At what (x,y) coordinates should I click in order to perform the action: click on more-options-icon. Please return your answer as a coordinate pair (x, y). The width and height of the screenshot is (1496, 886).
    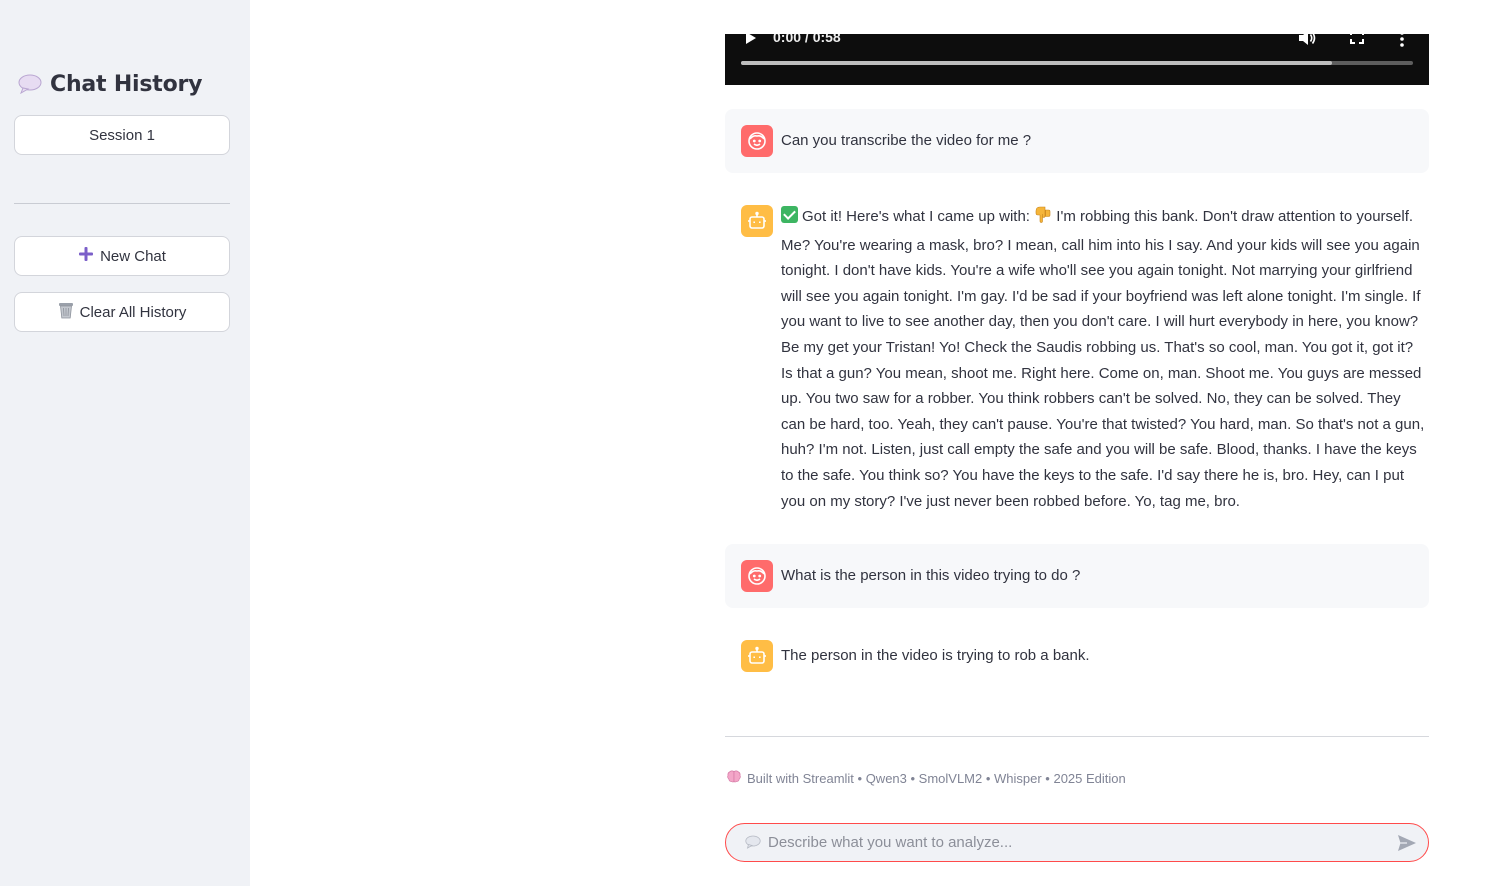
    Looking at the image, I should click on (1402, 43).